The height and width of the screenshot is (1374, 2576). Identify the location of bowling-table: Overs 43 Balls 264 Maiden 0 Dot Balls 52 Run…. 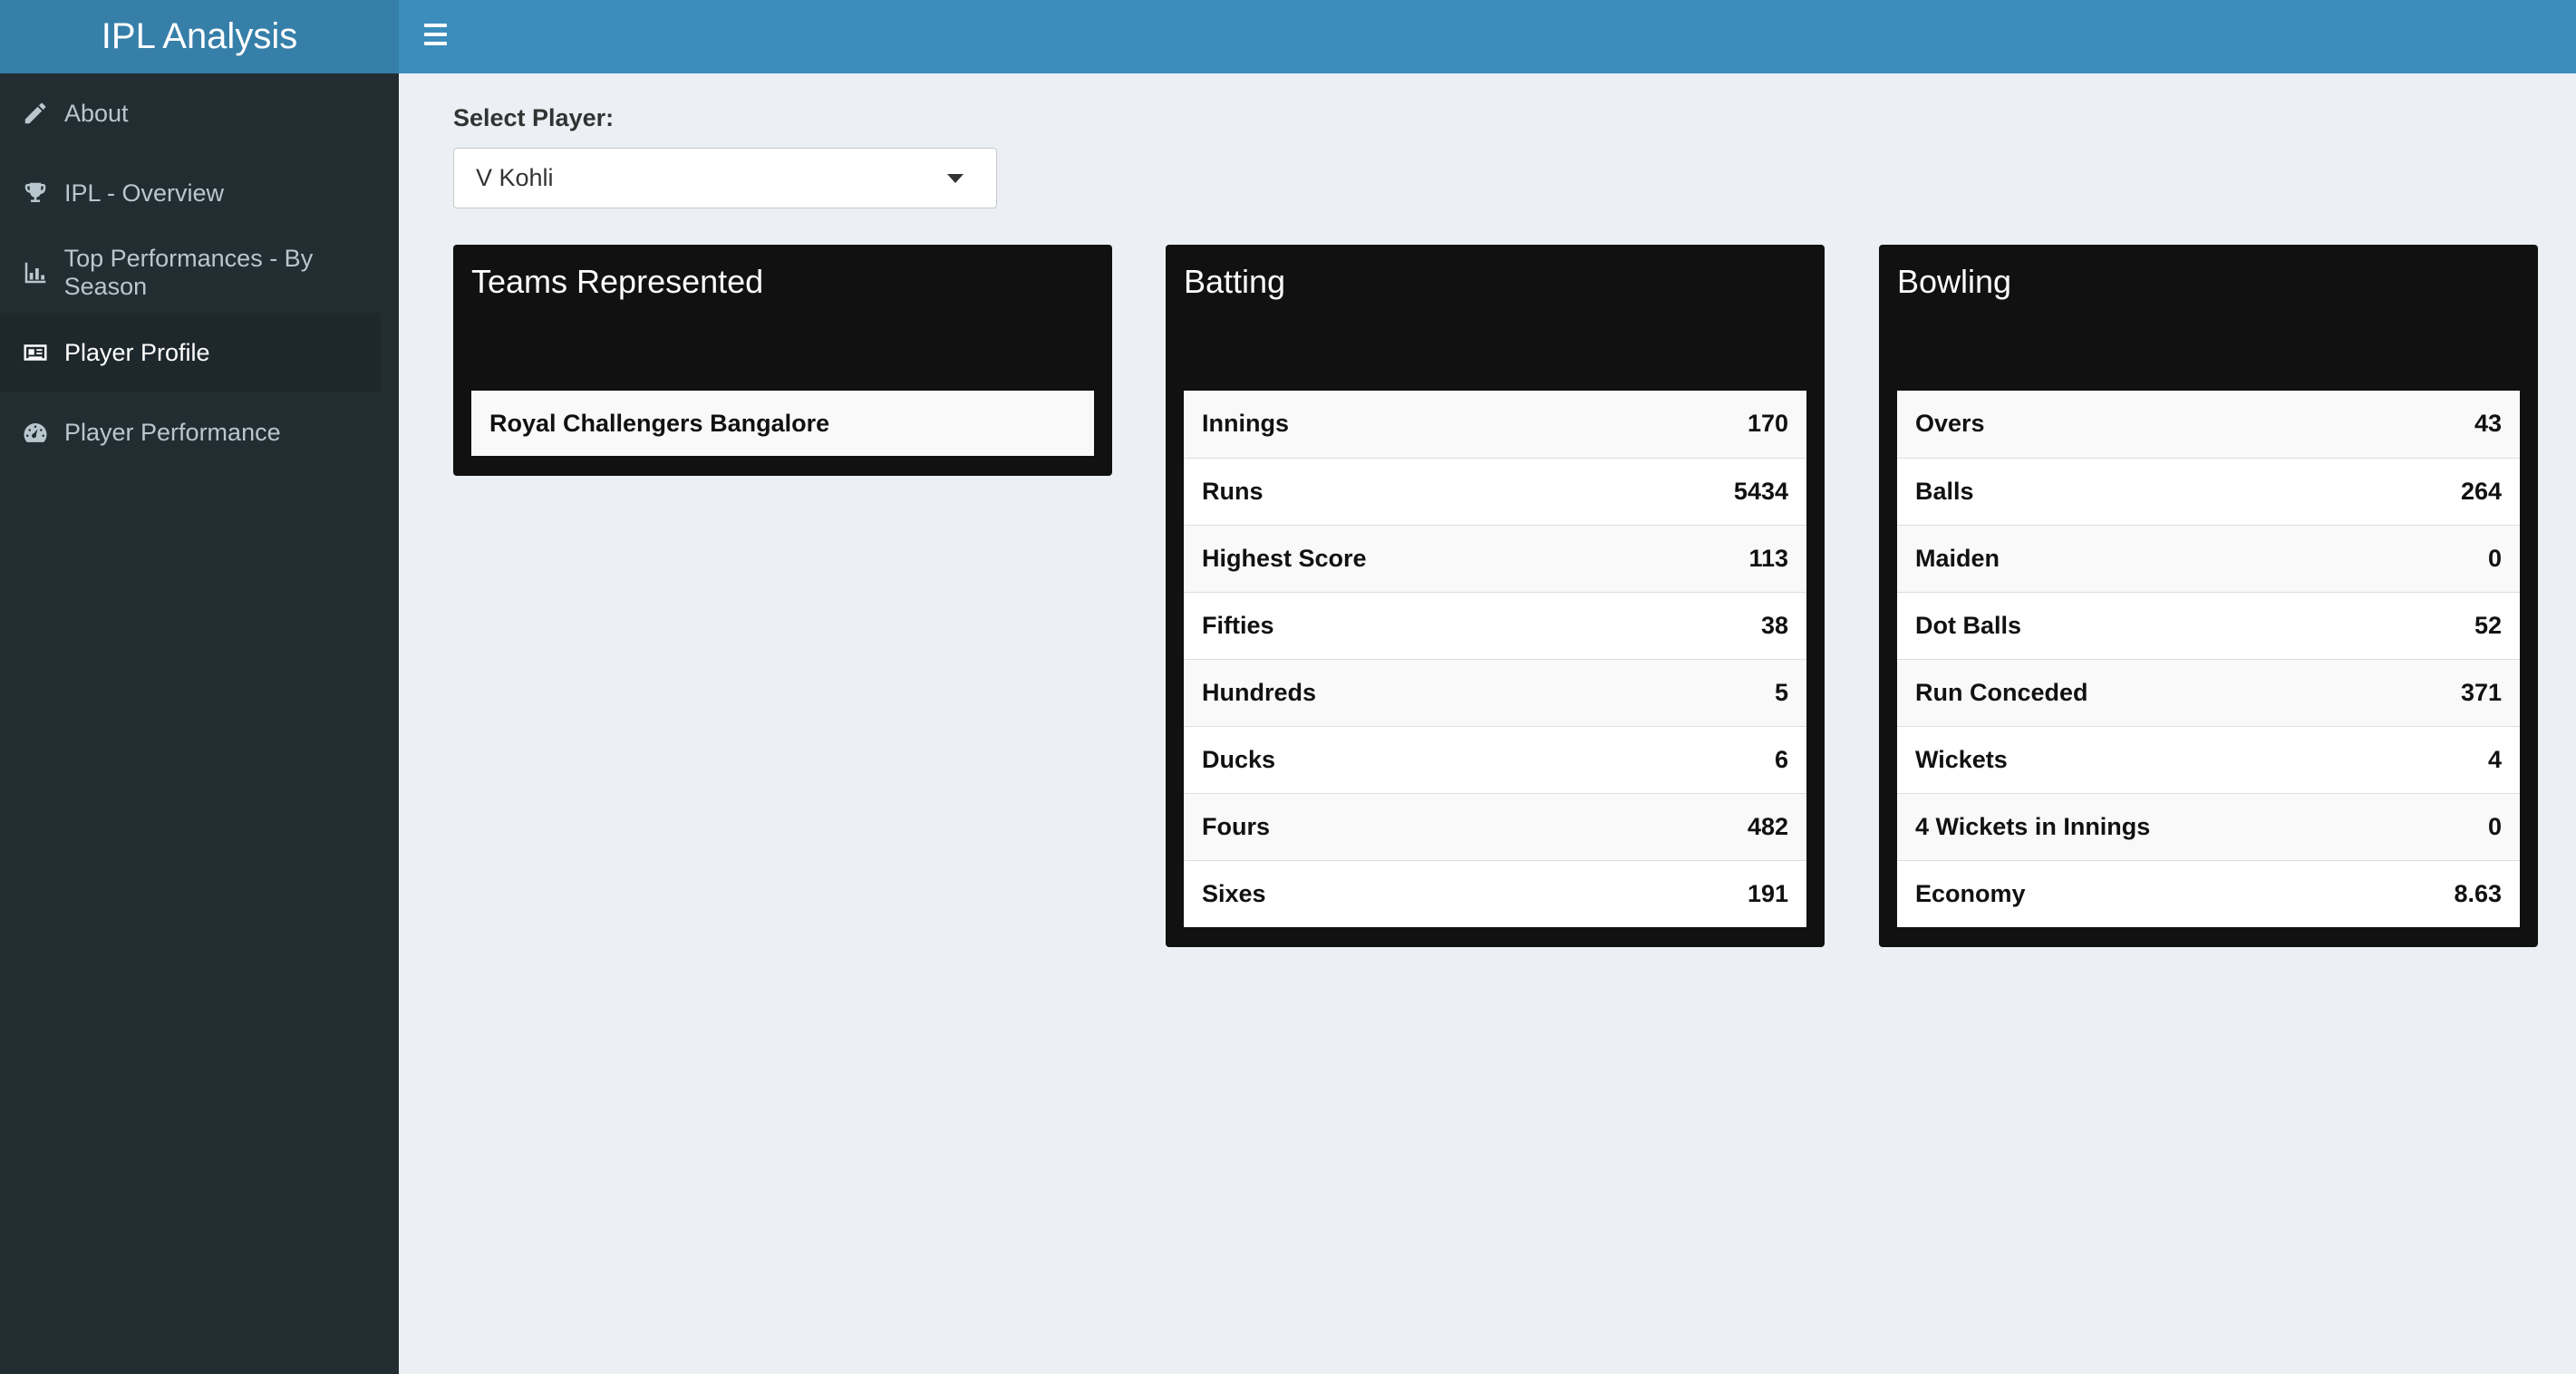
(2208, 659).